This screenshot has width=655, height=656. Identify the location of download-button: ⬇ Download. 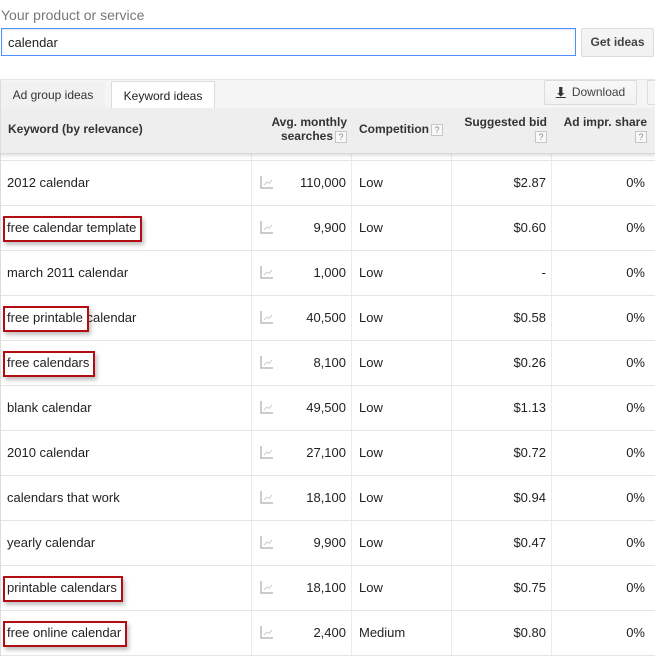
(590, 92).